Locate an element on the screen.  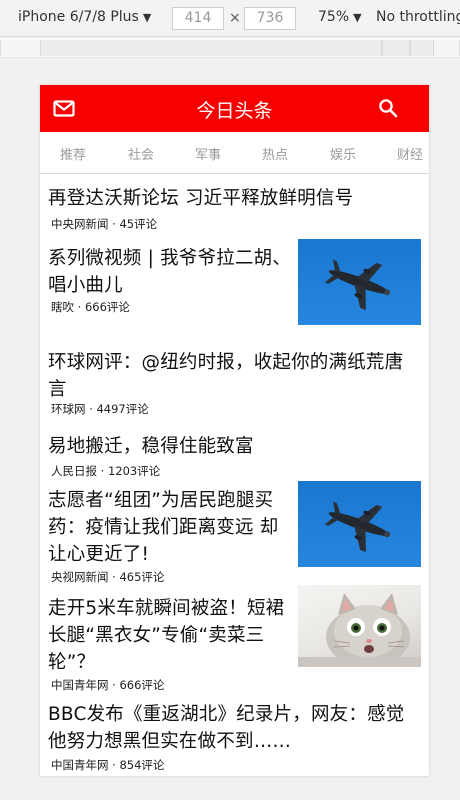
device-select: iPhone 6/7/8 Plus ▼ is located at coordinates (84, 17).